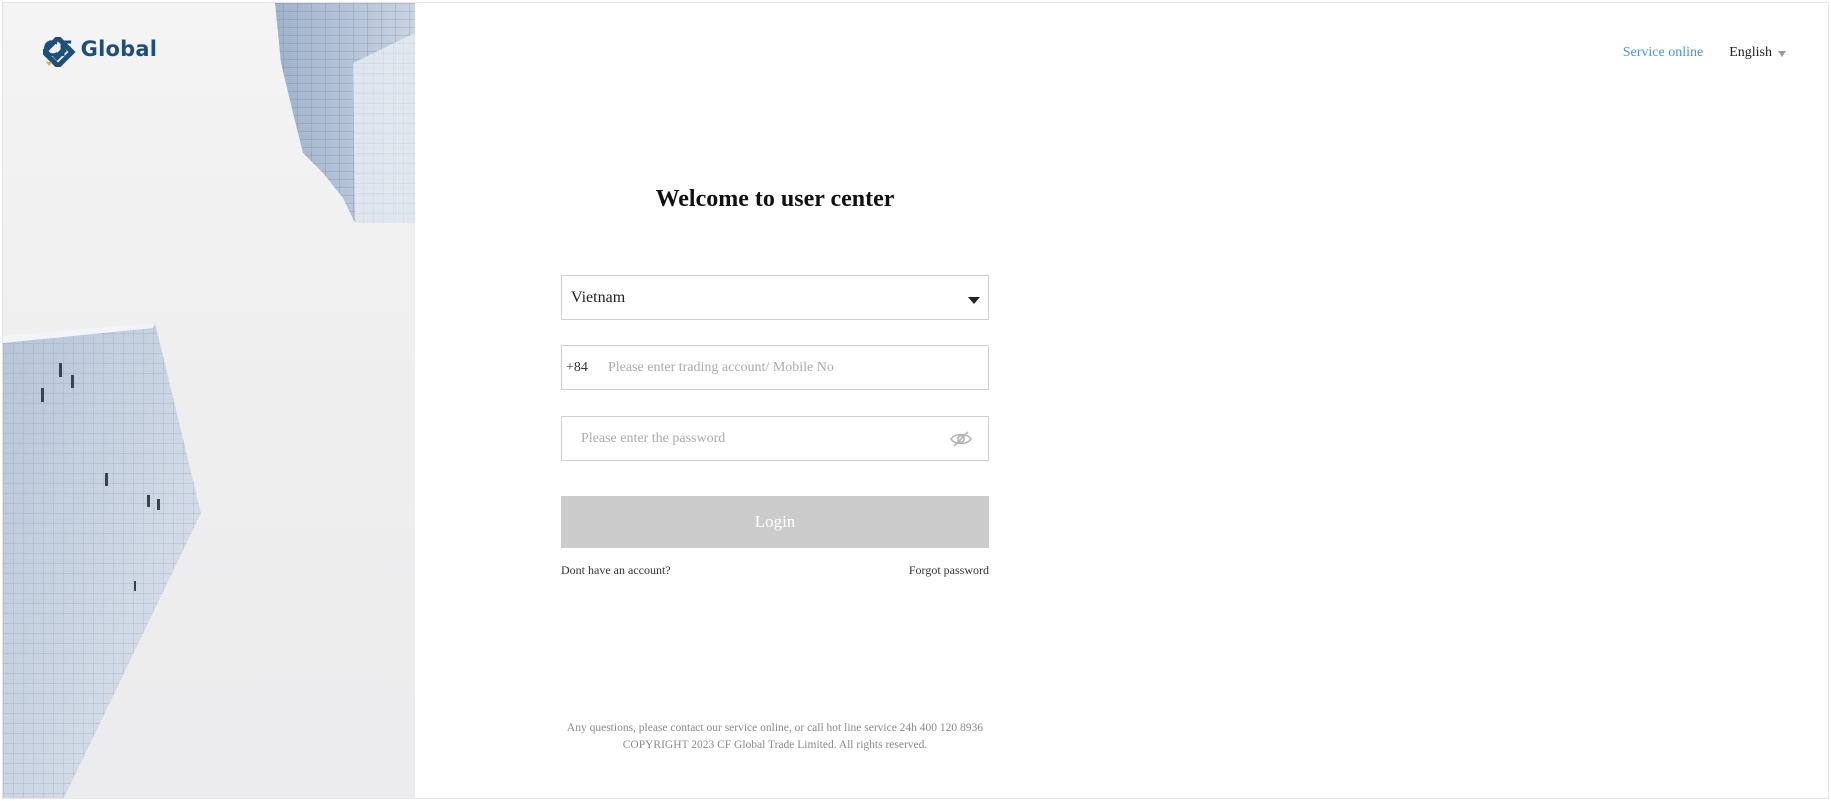  I want to click on brand-logo: CF Global, so click(100, 52).